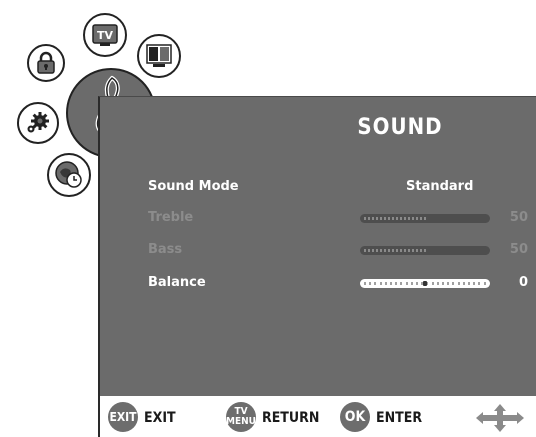  I want to click on bass-value: 50, so click(518, 249).